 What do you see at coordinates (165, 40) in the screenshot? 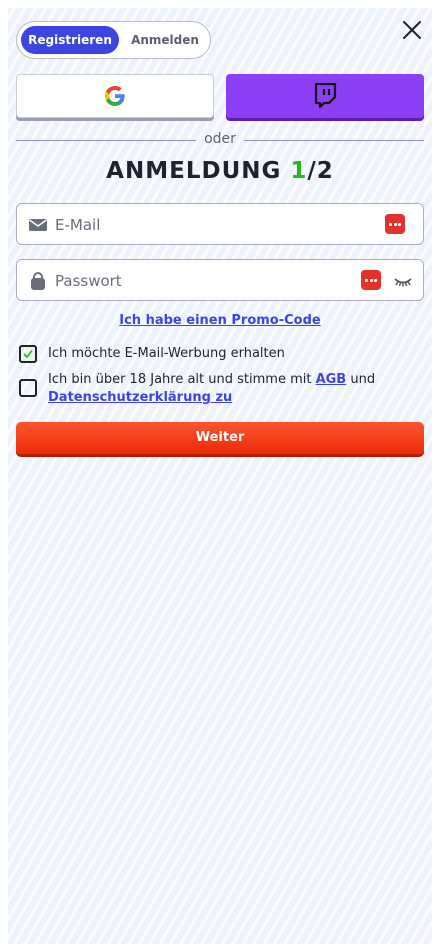
I see `tab-login: Anmelden` at bounding box center [165, 40].